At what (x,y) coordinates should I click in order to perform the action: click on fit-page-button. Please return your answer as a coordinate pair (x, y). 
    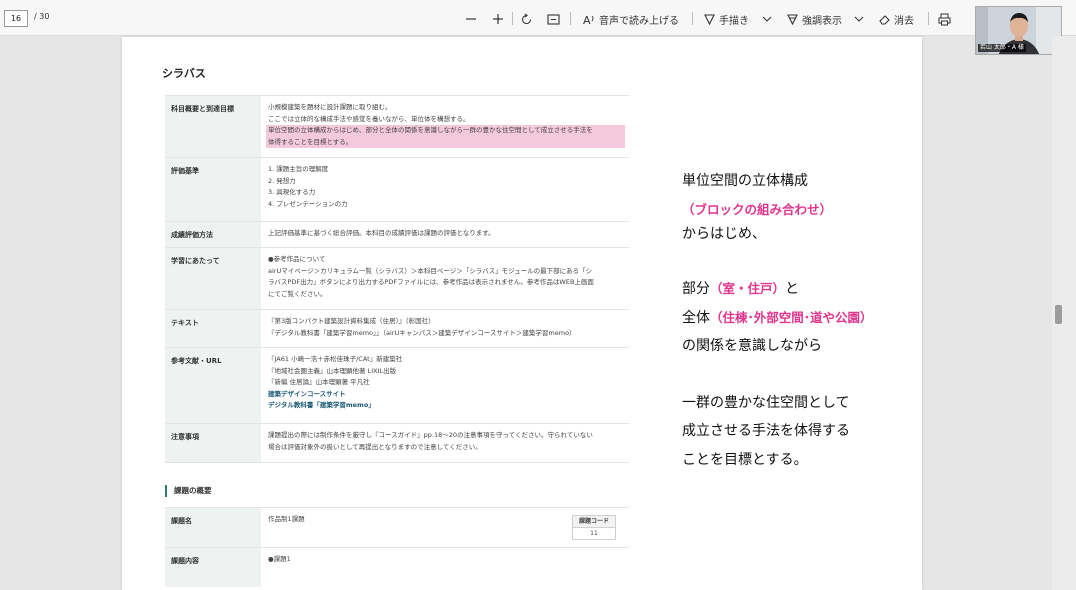
    Looking at the image, I should click on (553, 19).